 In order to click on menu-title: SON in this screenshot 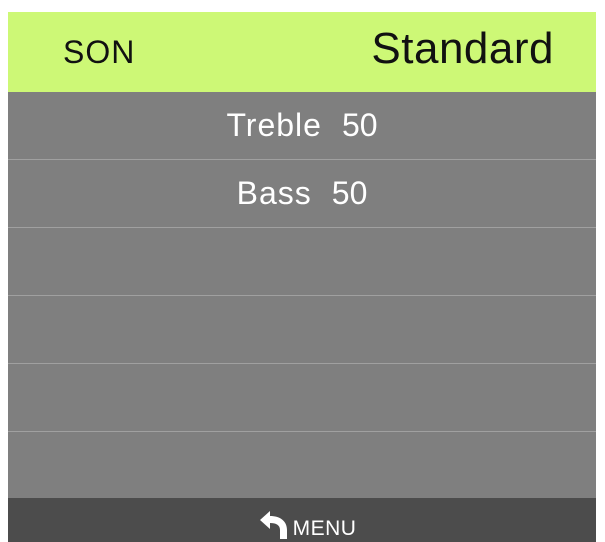, I will do `click(99, 52)`.